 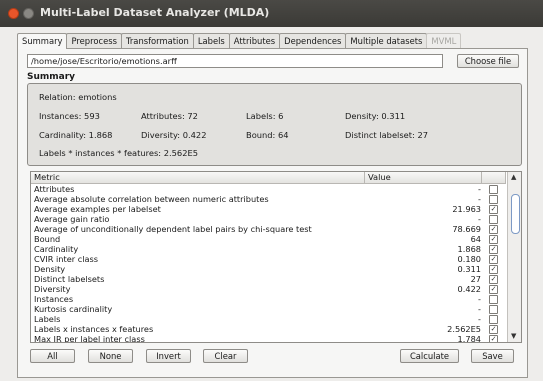 I want to click on file-path-field: /home/jose/Escritorio/emotions.arff, so click(x=235, y=61).